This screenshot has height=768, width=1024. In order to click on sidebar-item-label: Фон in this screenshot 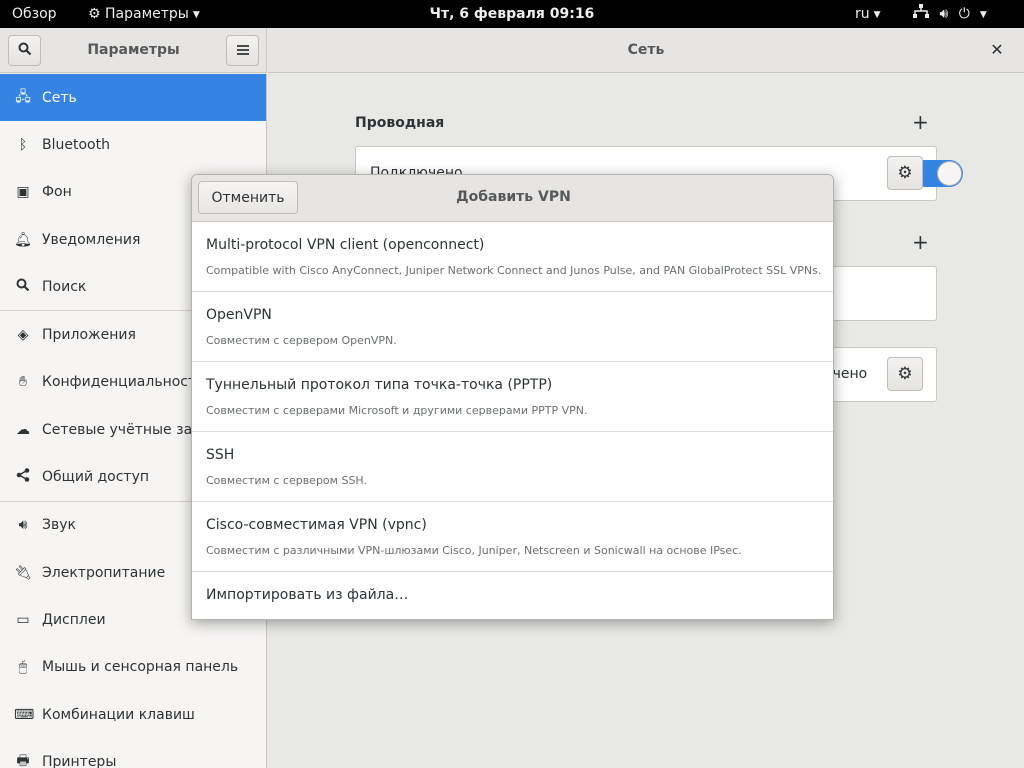, I will do `click(57, 192)`.